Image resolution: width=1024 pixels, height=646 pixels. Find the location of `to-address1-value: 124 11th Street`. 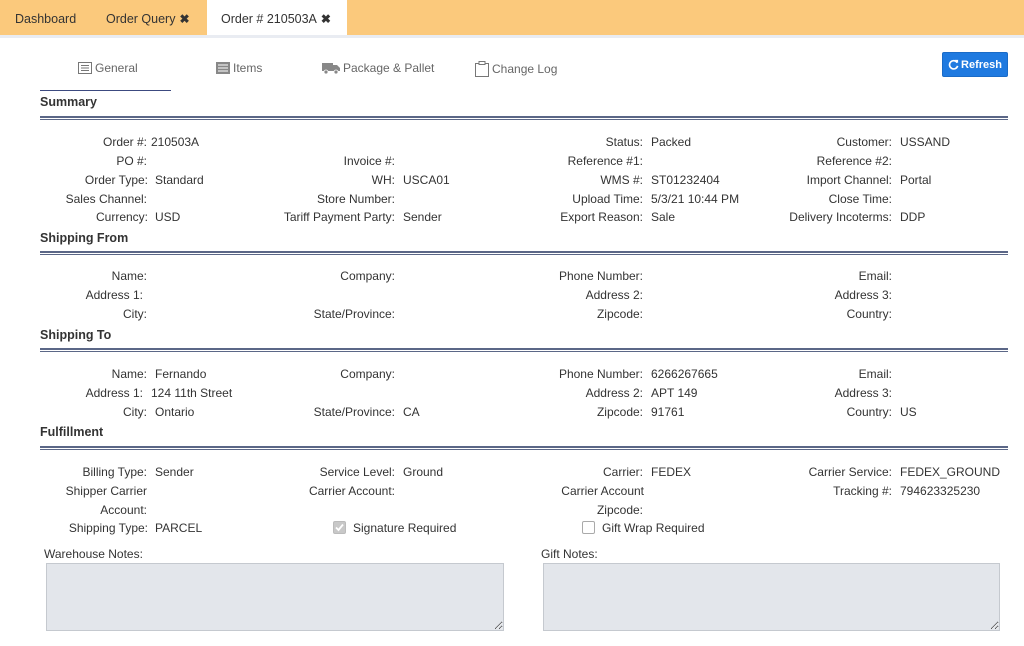

to-address1-value: 124 11th Street is located at coordinates (192, 393).